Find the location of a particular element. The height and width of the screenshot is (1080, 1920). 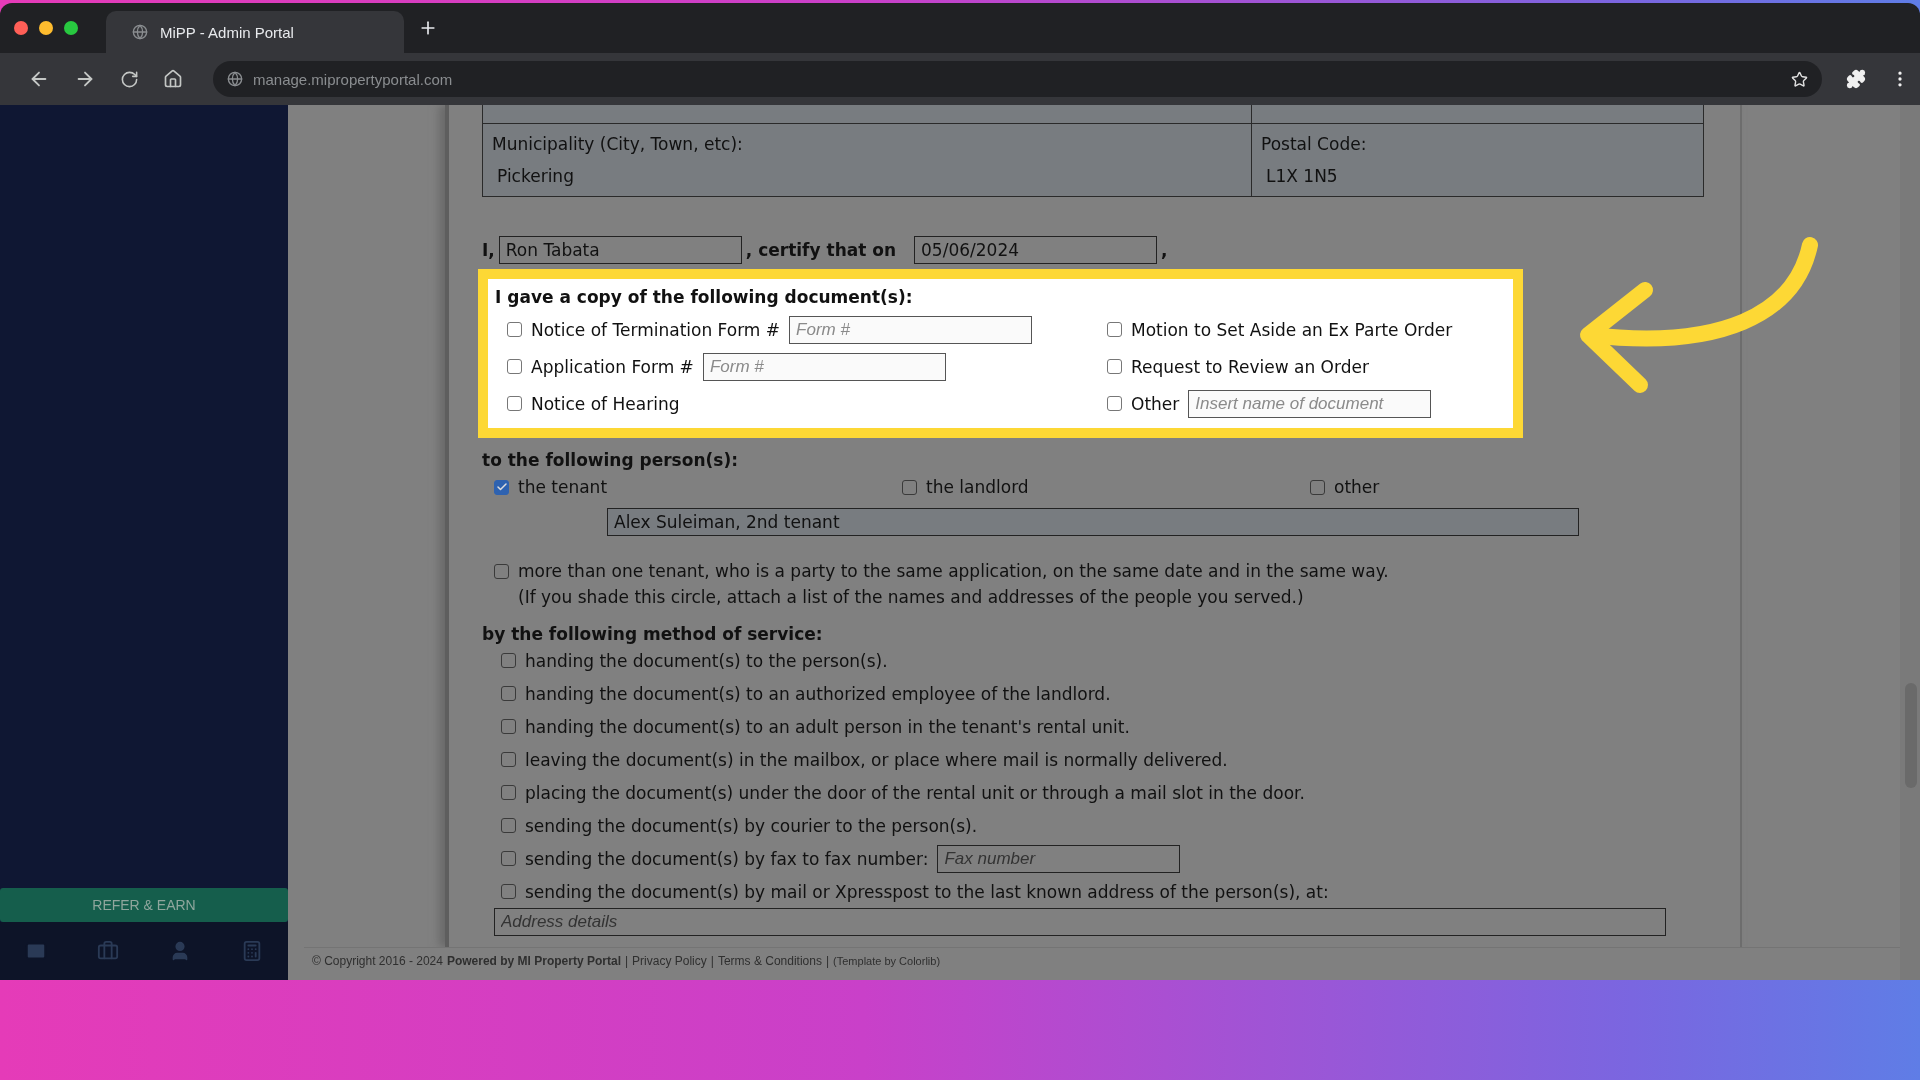

home-icon is located at coordinates (173, 79).